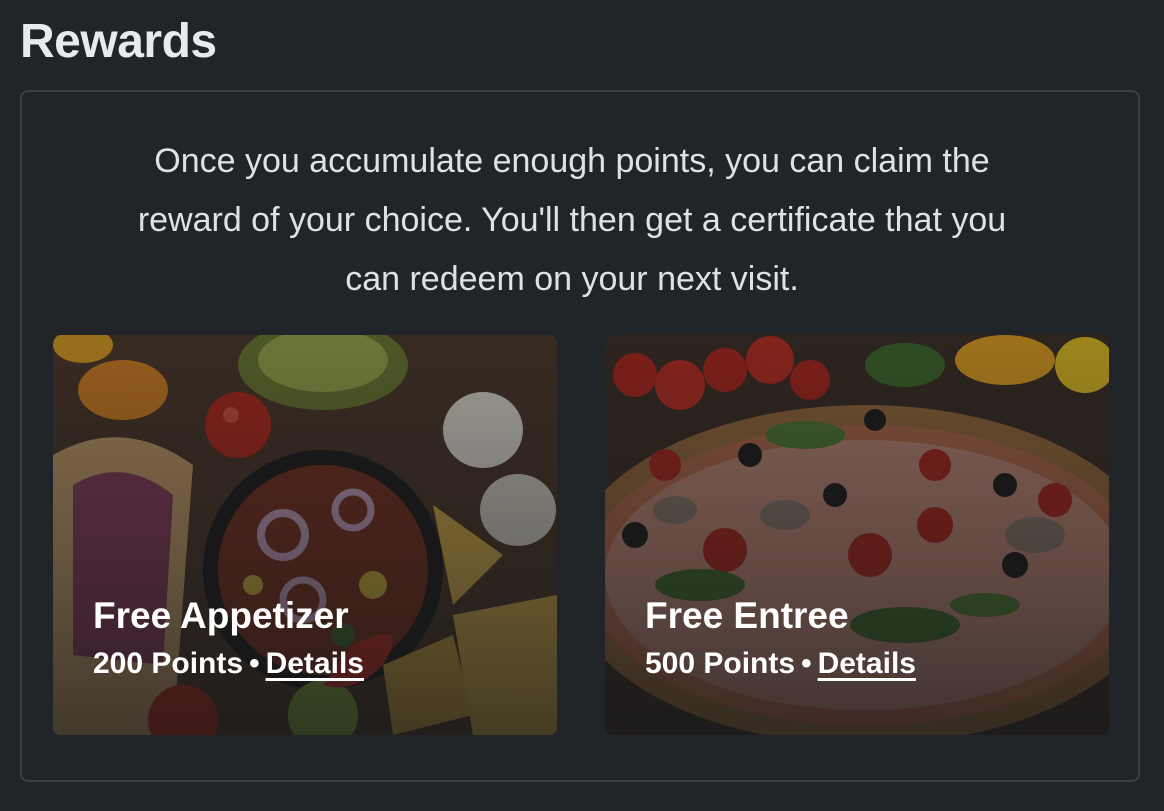 The image size is (1164, 811). I want to click on reward-points: 500 Points, so click(720, 663).